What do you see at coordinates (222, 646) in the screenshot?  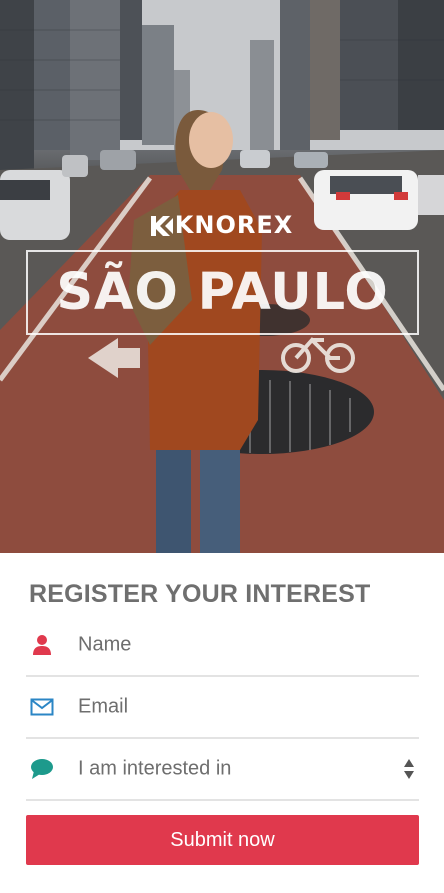 I see `name-field: Name` at bounding box center [222, 646].